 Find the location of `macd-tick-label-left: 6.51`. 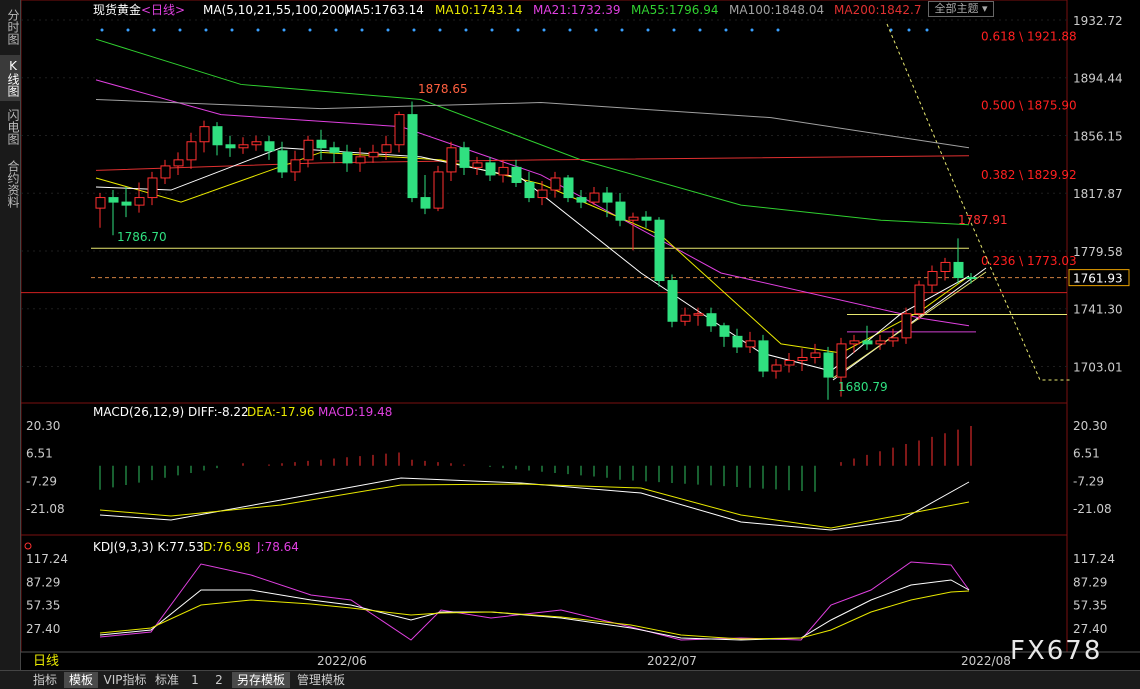

macd-tick-label-left: 6.51 is located at coordinates (39, 454).